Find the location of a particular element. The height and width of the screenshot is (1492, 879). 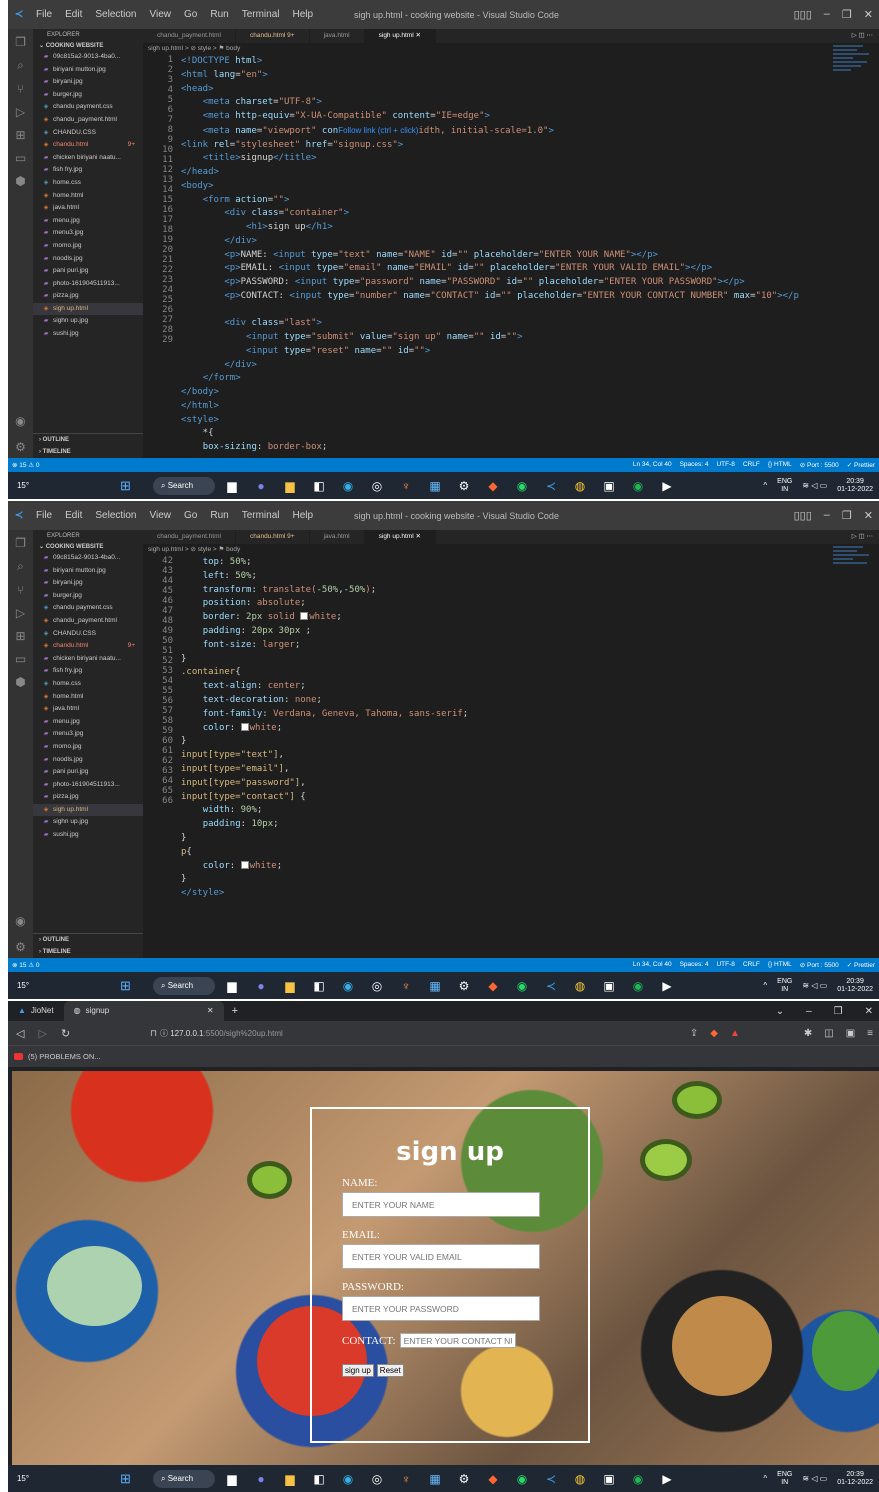

whatsapp-icon: ◉ is located at coordinates (522, 986).